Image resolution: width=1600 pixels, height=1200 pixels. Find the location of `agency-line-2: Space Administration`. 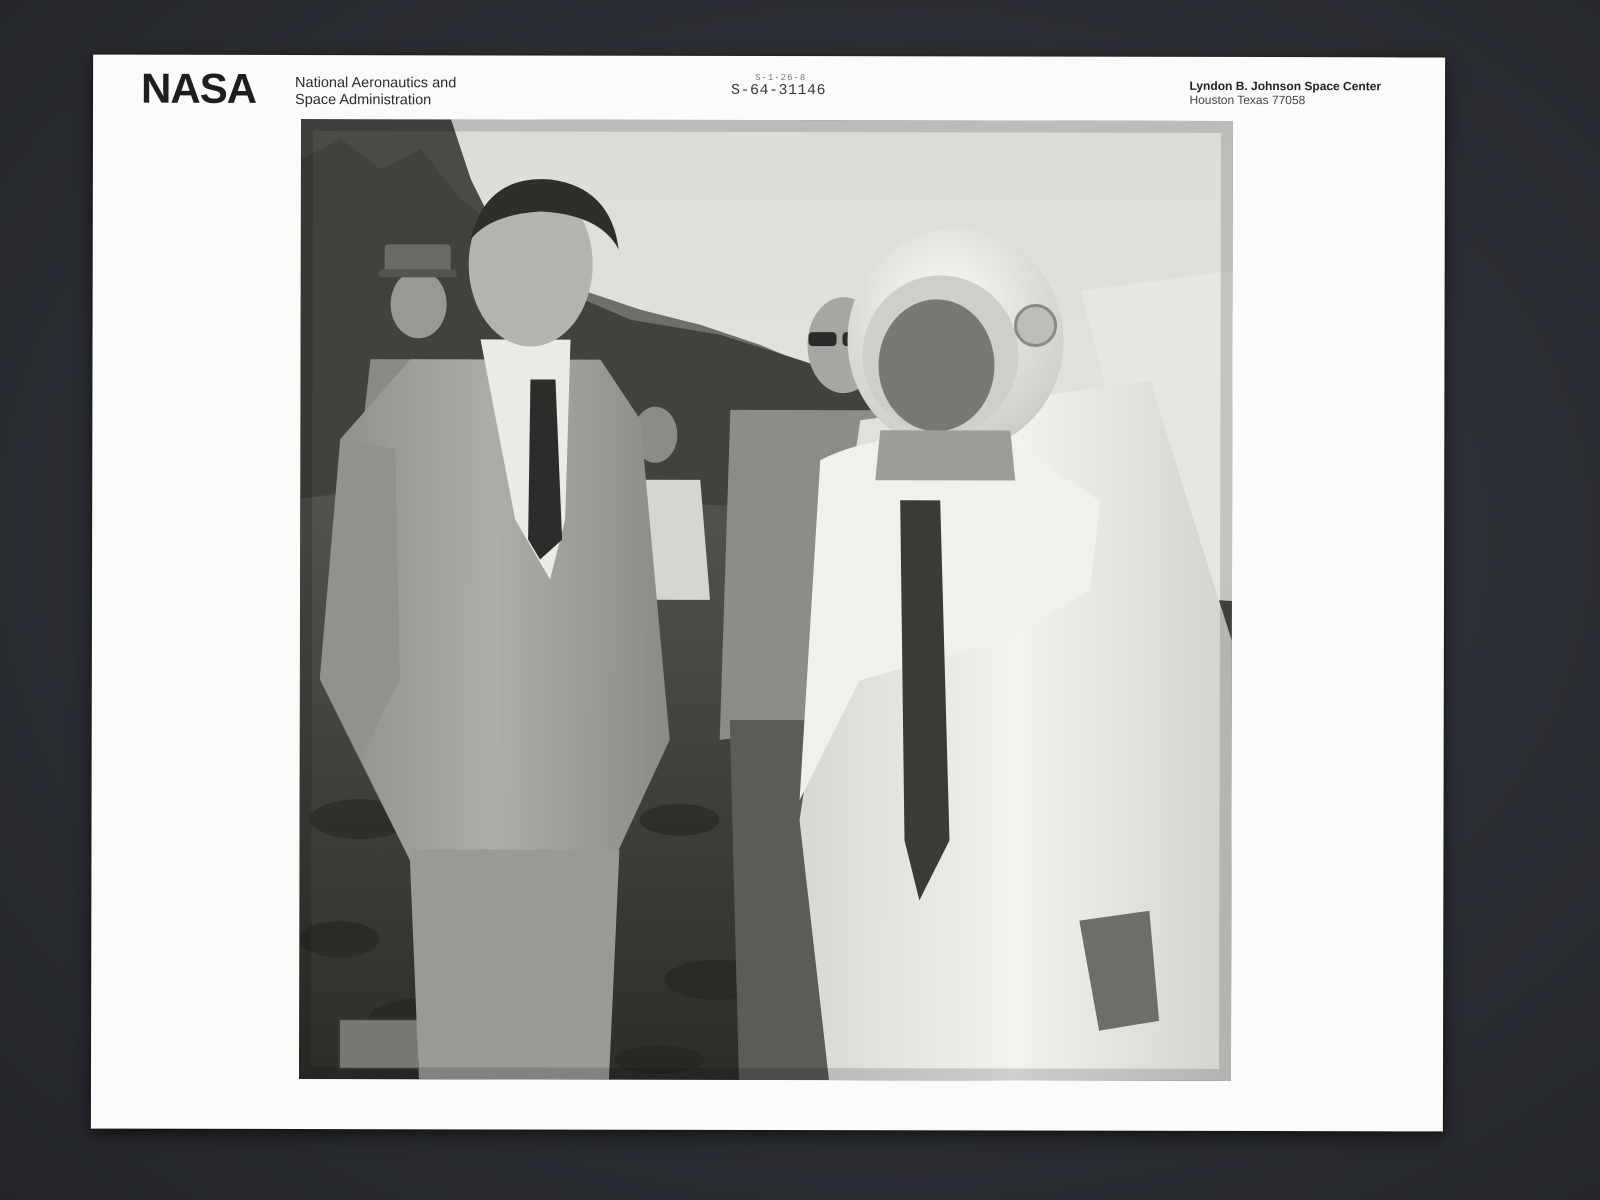

agency-line-2: Space Administration is located at coordinates (363, 100).